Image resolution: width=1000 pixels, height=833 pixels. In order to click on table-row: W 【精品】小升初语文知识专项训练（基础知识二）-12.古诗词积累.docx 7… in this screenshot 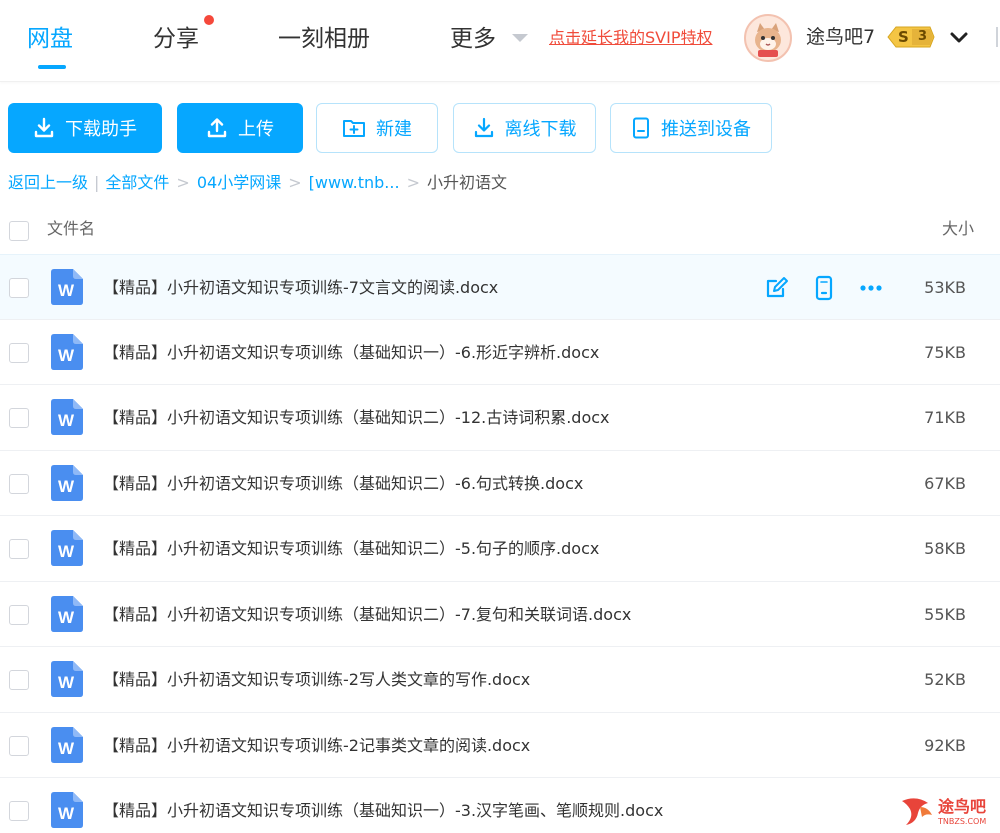, I will do `click(500, 418)`.